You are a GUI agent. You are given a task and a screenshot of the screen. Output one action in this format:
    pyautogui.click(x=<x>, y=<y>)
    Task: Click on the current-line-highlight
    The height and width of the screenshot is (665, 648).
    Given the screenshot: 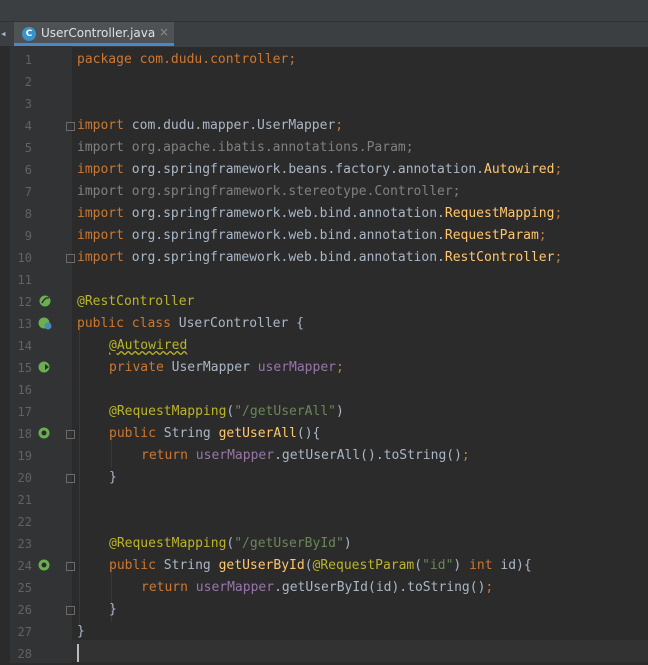 What is the action you would take?
    pyautogui.click(x=360, y=651)
    